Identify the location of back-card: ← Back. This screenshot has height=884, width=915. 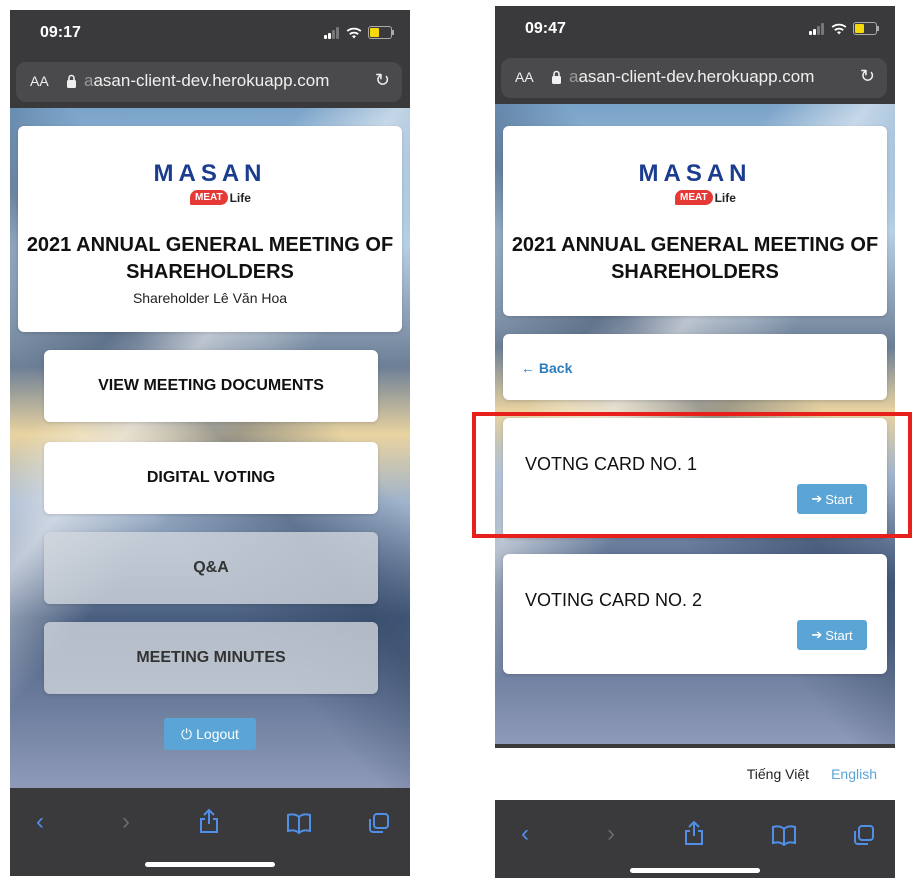
(695, 367).